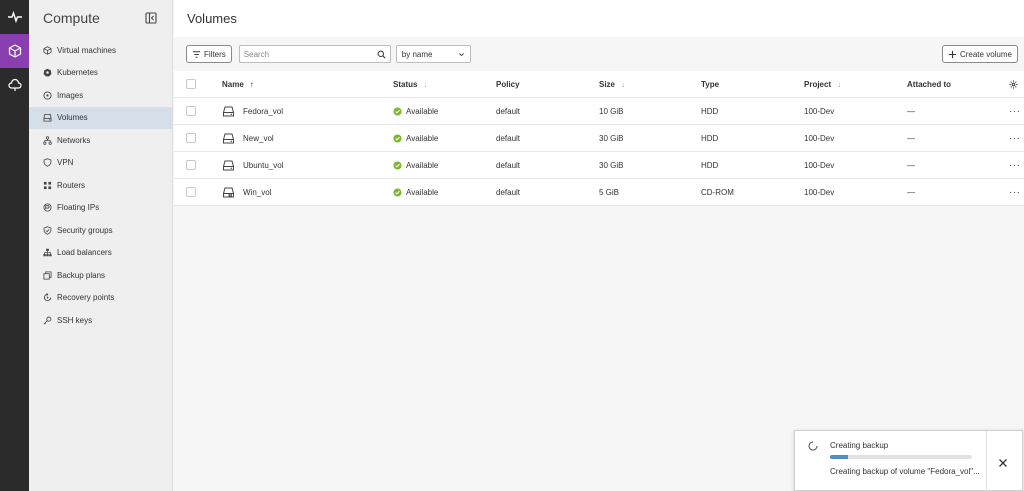 The width and height of the screenshot is (1024, 491). Describe the element at coordinates (310, 54) in the screenshot. I see `search-input` at that location.